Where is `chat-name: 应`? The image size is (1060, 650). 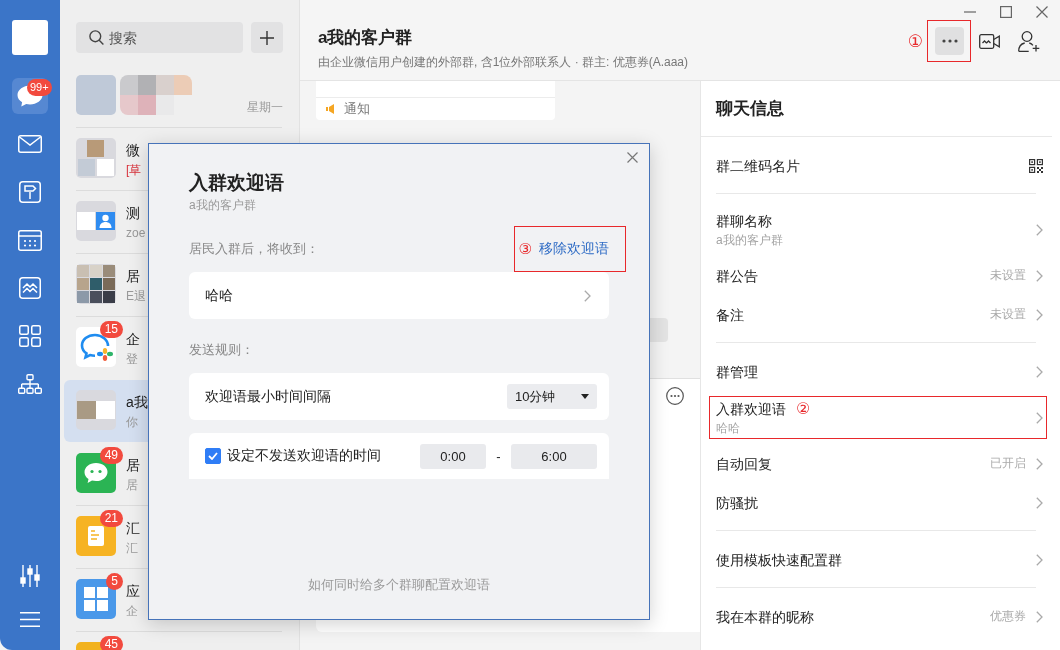
chat-name: 应 is located at coordinates (133, 591).